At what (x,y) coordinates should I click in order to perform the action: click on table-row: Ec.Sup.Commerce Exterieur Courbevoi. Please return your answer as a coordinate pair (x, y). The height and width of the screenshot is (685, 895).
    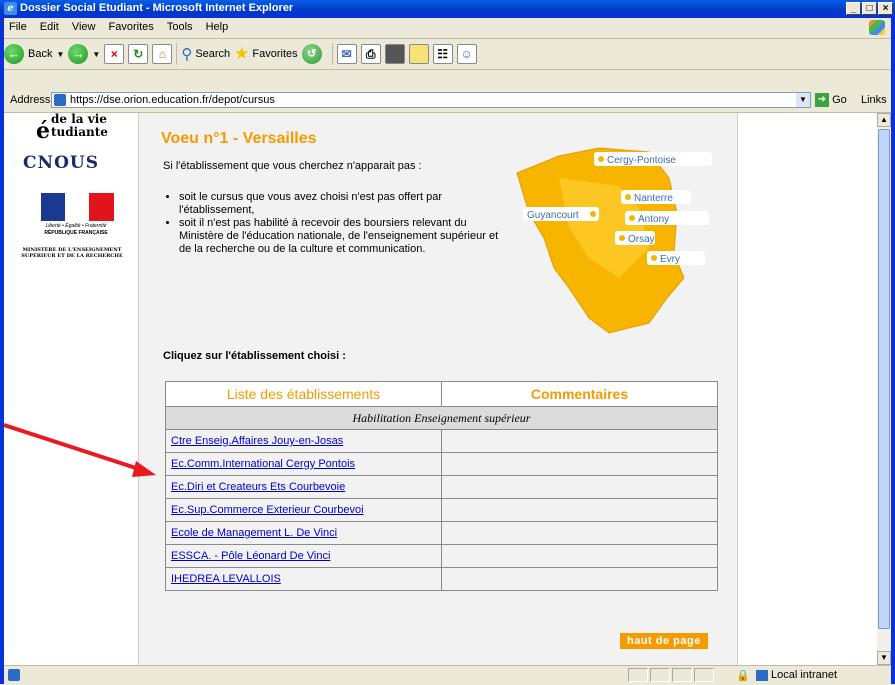
    Looking at the image, I should click on (441, 510).